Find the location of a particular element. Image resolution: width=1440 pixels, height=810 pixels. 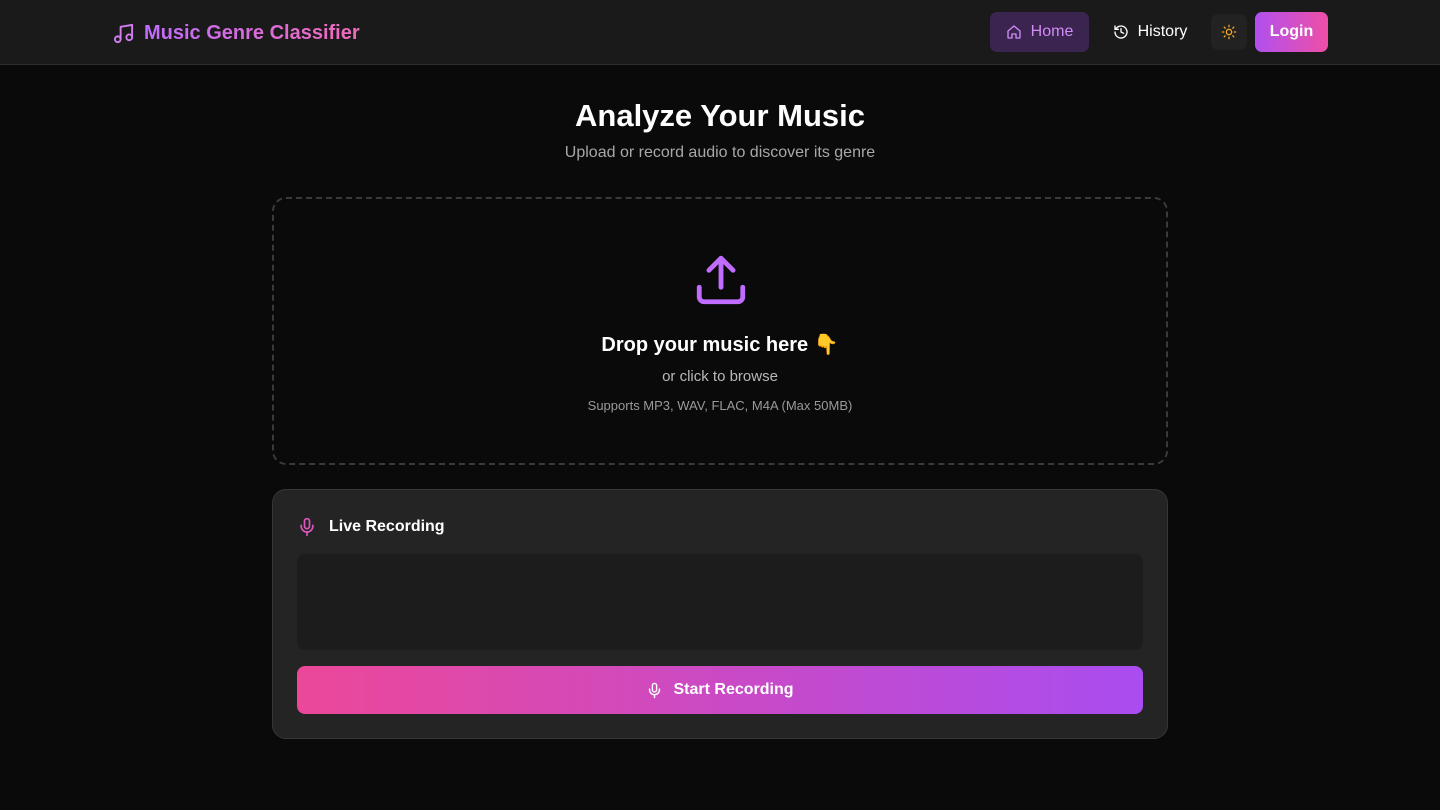

brand: Music Genre Classifier is located at coordinates (236, 33).